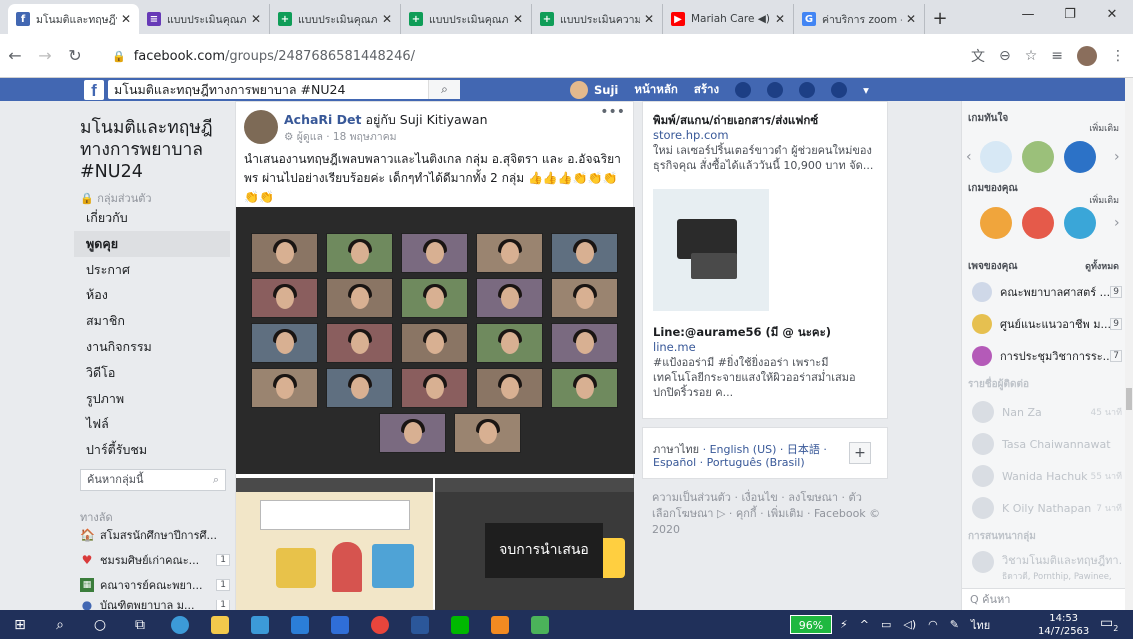 Image resolution: width=1133 pixels, height=639 pixels. Describe the element at coordinates (886, 624) in the screenshot. I see `network-icon: ▭` at that location.